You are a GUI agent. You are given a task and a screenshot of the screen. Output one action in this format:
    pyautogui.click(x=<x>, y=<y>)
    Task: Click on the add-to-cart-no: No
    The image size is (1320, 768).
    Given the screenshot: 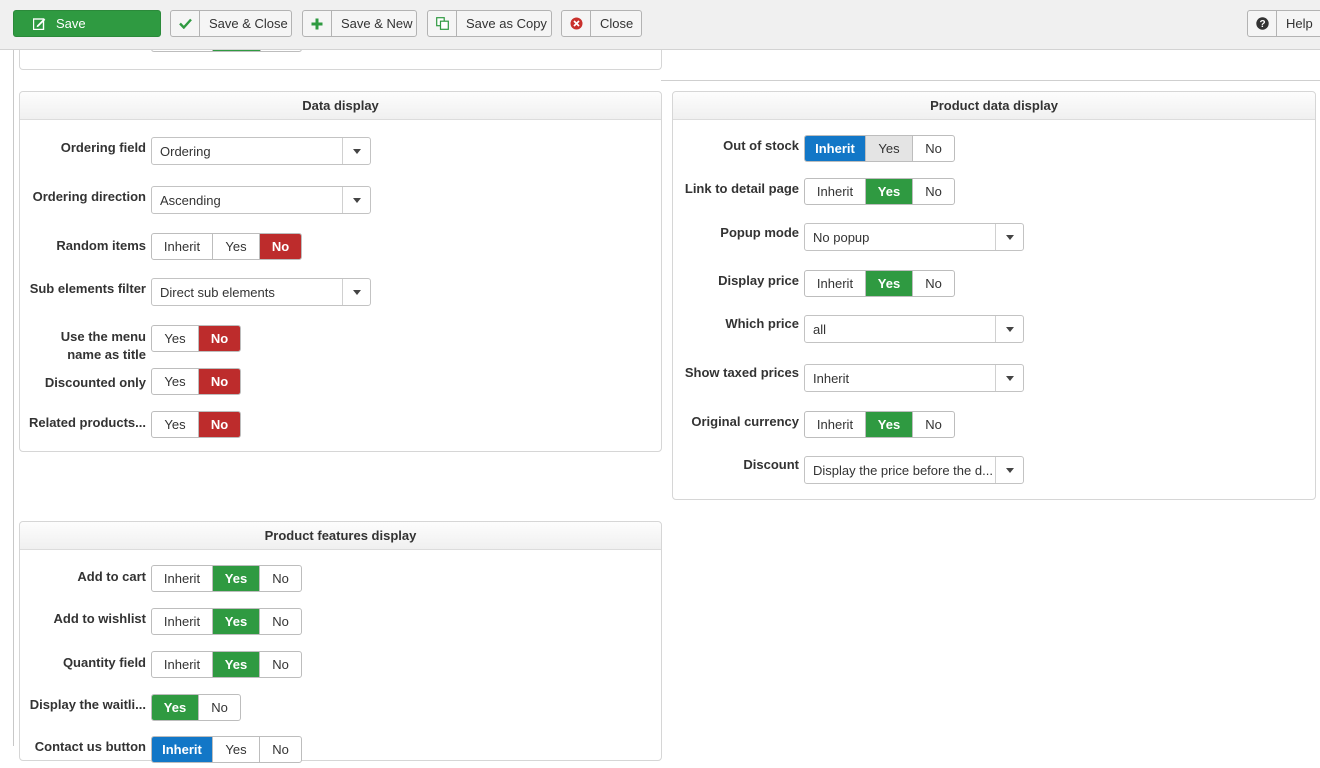 What is the action you would take?
    pyautogui.click(x=280, y=578)
    